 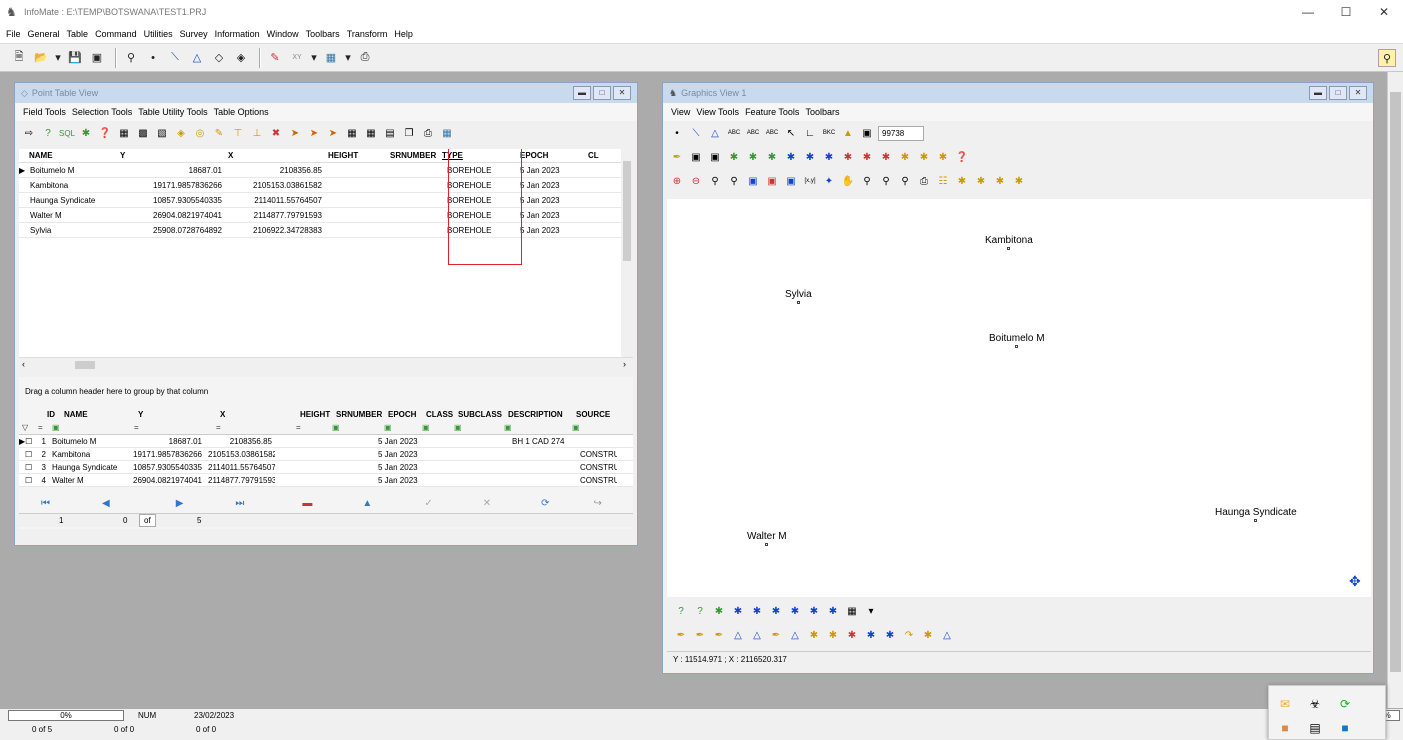 I want to click on fill-icon: ▲, so click(x=848, y=133).